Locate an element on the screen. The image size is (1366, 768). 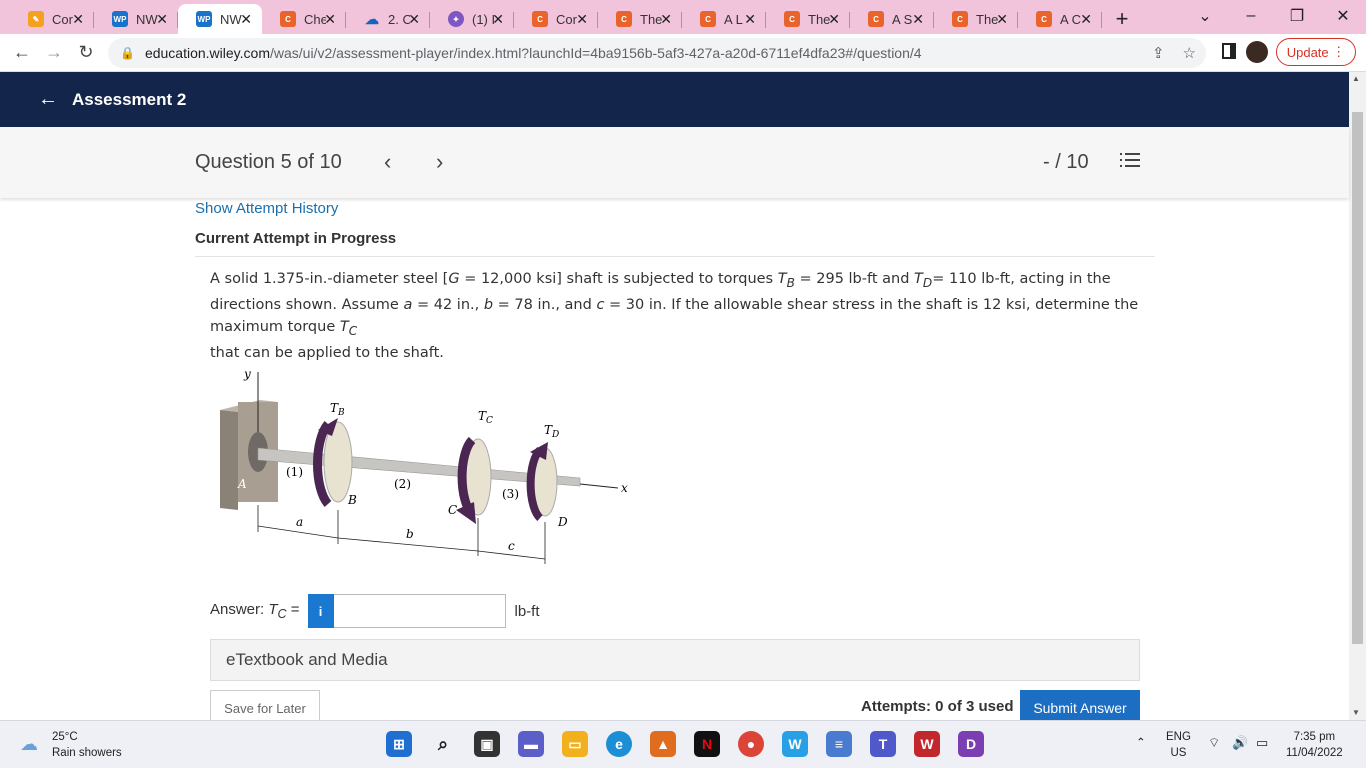
question-score: - / 10 is located at coordinates (1066, 162).